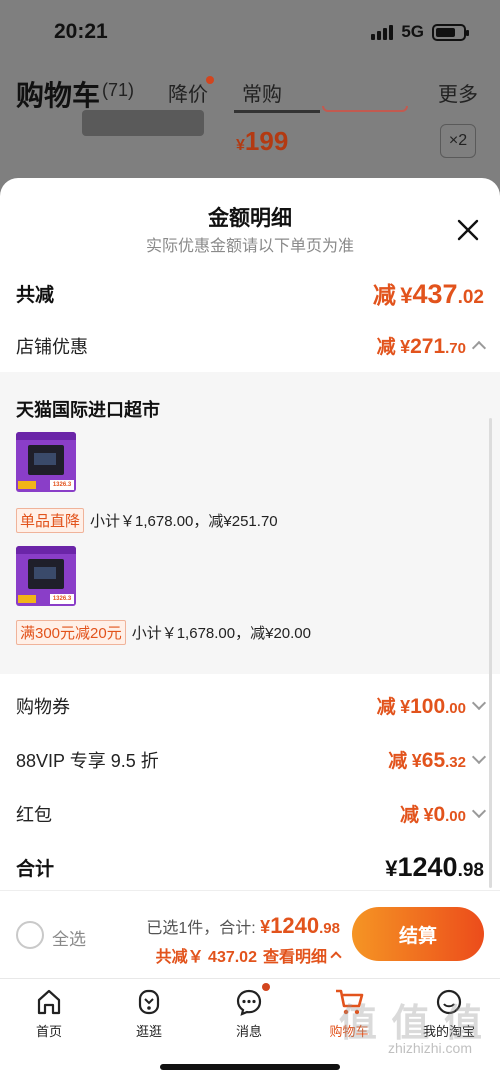 This screenshot has height=1083, width=500. I want to click on status-bar: 20:21 5G, so click(250, 33).